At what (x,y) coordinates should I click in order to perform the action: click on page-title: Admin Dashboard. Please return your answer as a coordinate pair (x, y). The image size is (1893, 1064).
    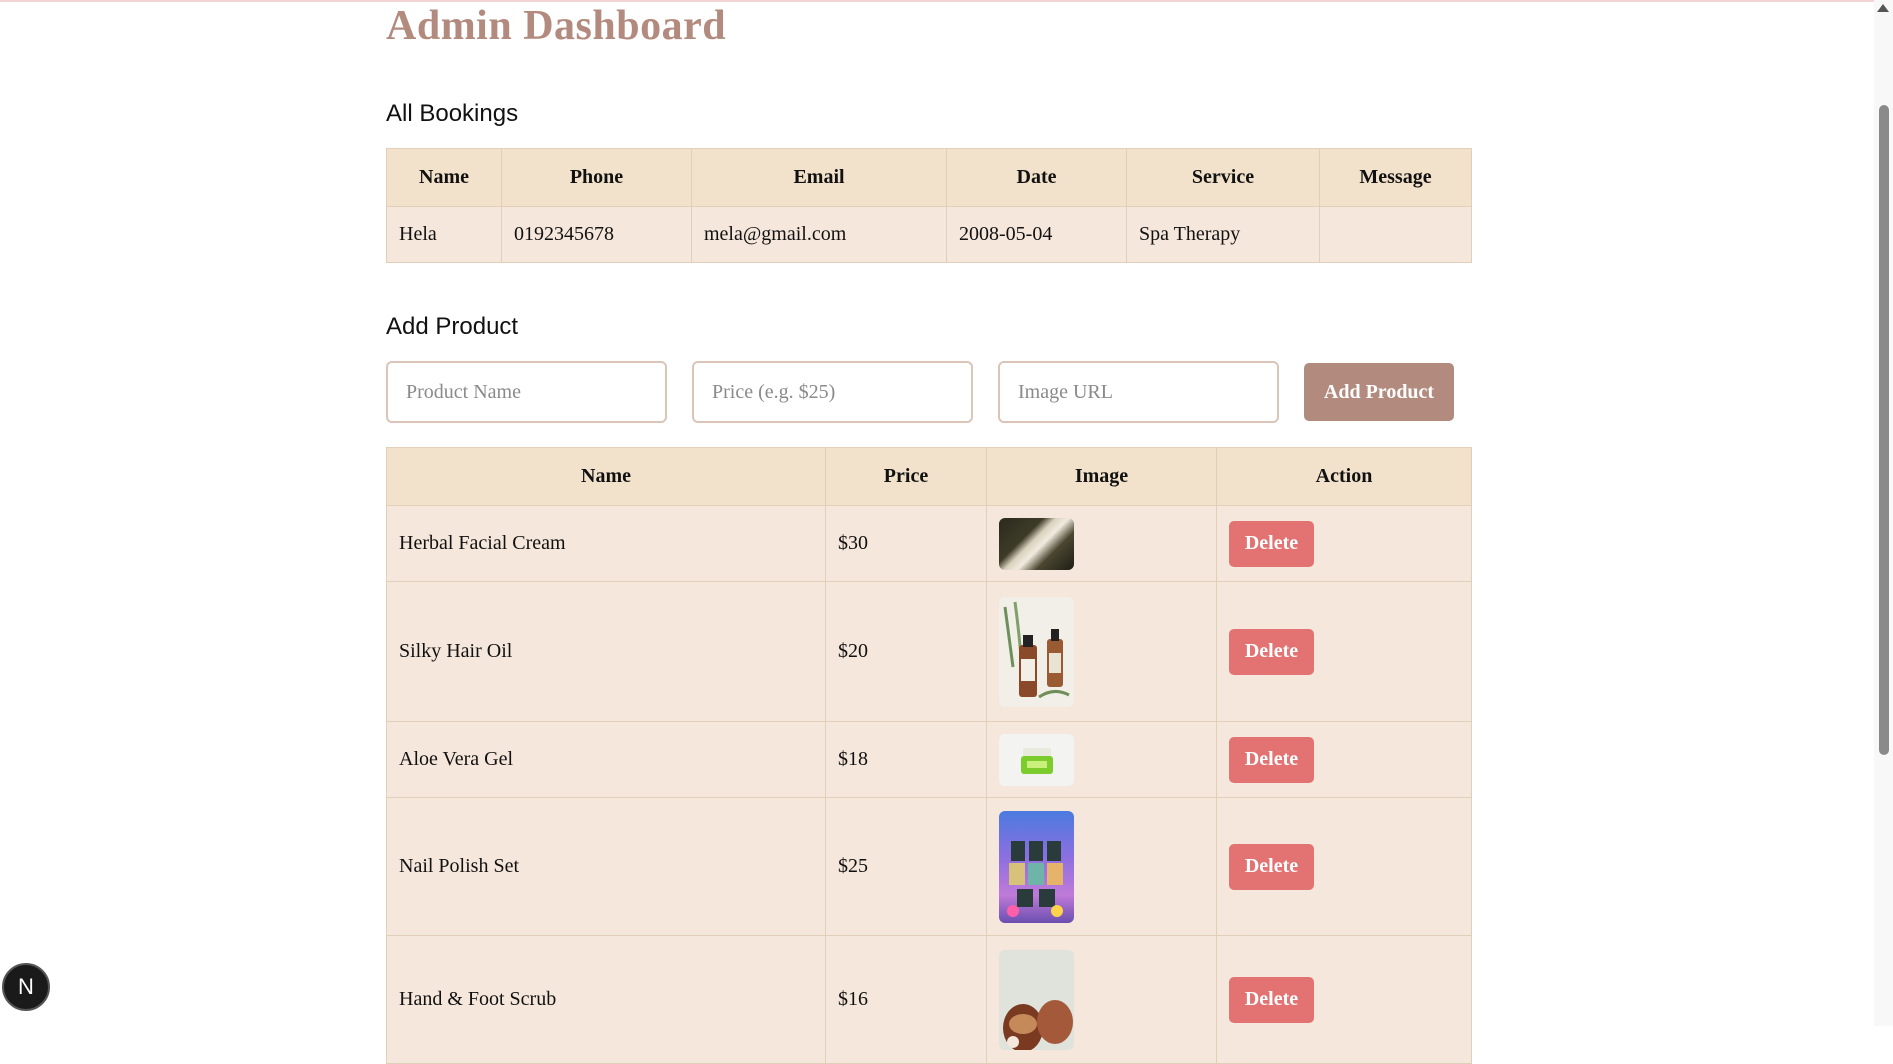
    Looking at the image, I should click on (556, 26).